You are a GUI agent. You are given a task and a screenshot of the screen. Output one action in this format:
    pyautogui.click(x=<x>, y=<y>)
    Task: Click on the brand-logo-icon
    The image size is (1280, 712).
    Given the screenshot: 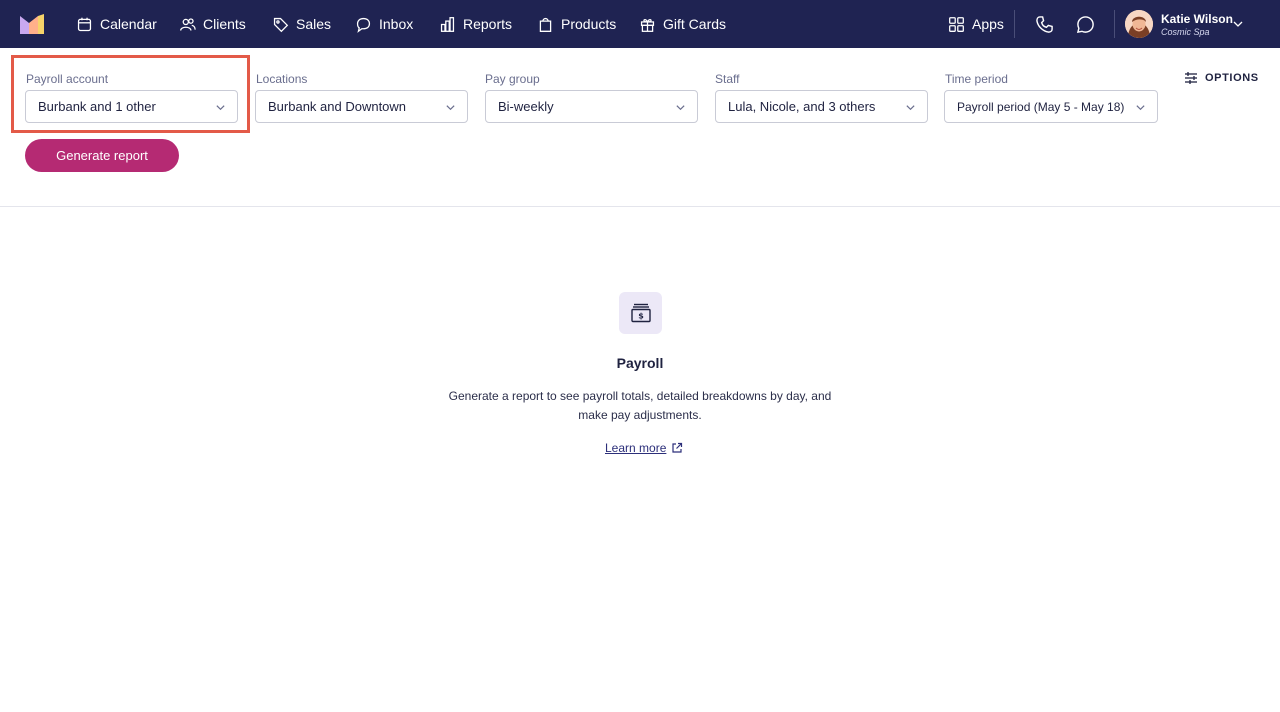 What is the action you would take?
    pyautogui.click(x=32, y=24)
    